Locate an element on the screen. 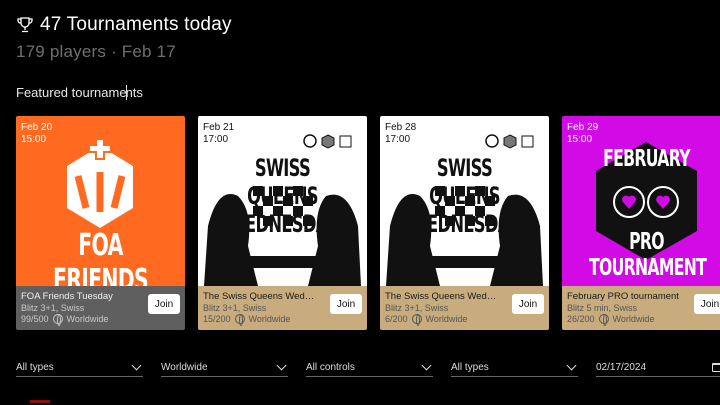  tournament-banner: Feb 28 17:00 SWISS QUEENS WEDNESDAY is located at coordinates (464, 201).